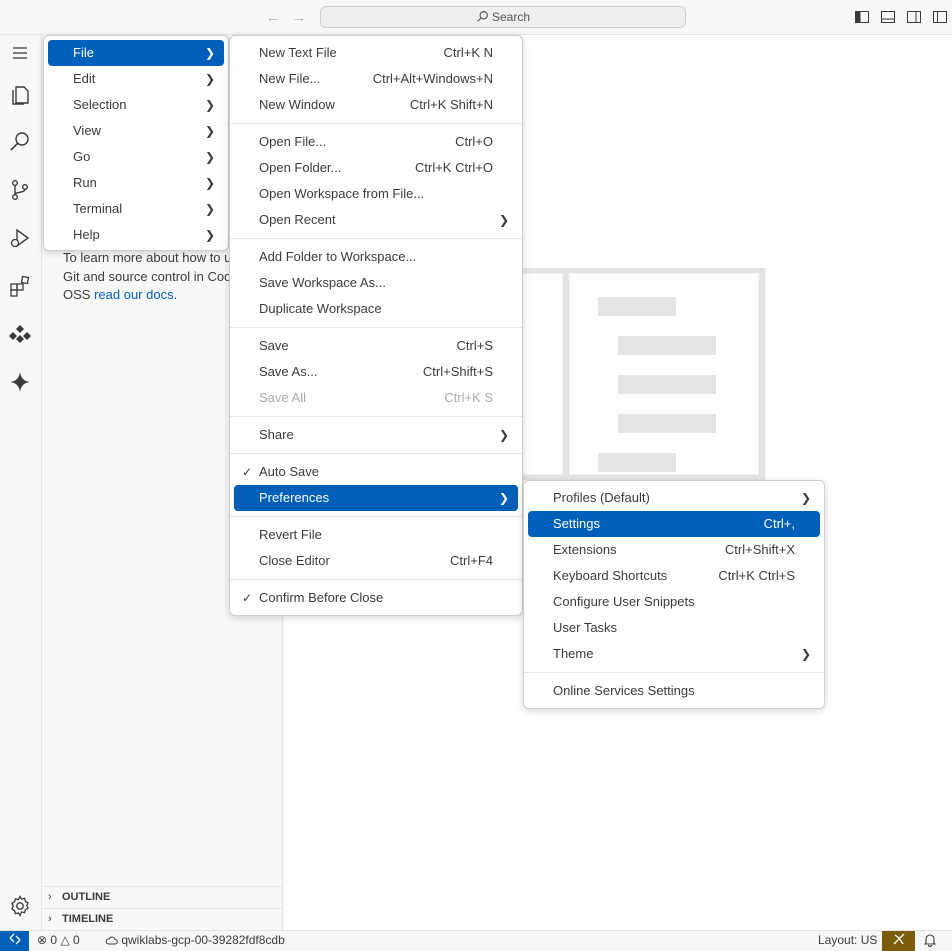  I want to click on menu-edit: Edit ❯, so click(136, 79).